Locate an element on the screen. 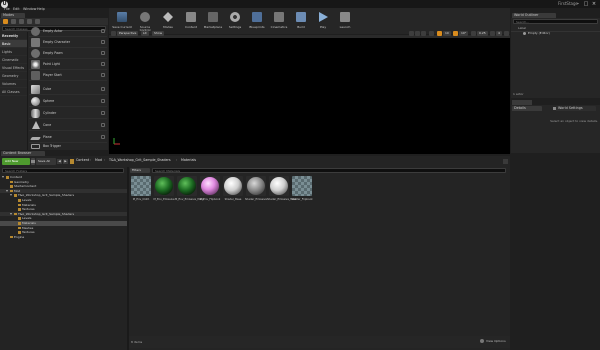 This screenshot has height=350, width=600. place-item-empty-actor: Empty Actor is located at coordinates (68, 31).